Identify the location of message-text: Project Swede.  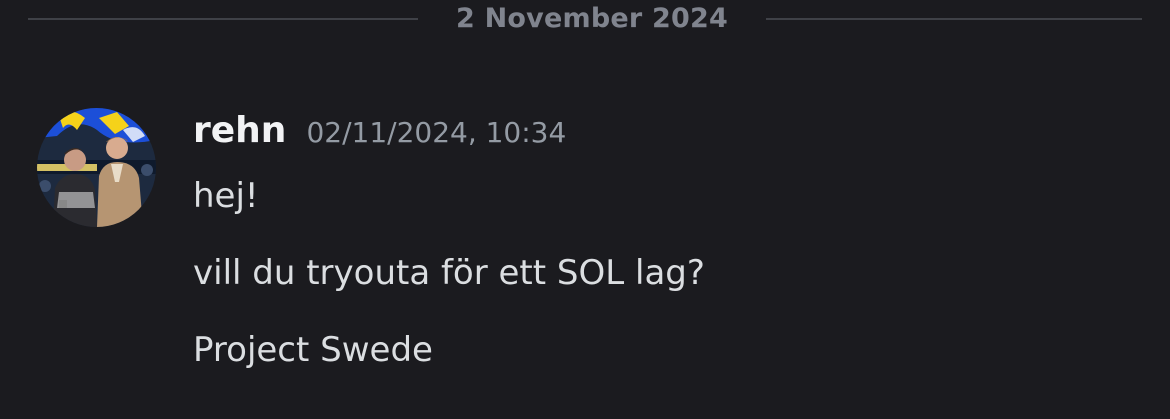
(313, 350).